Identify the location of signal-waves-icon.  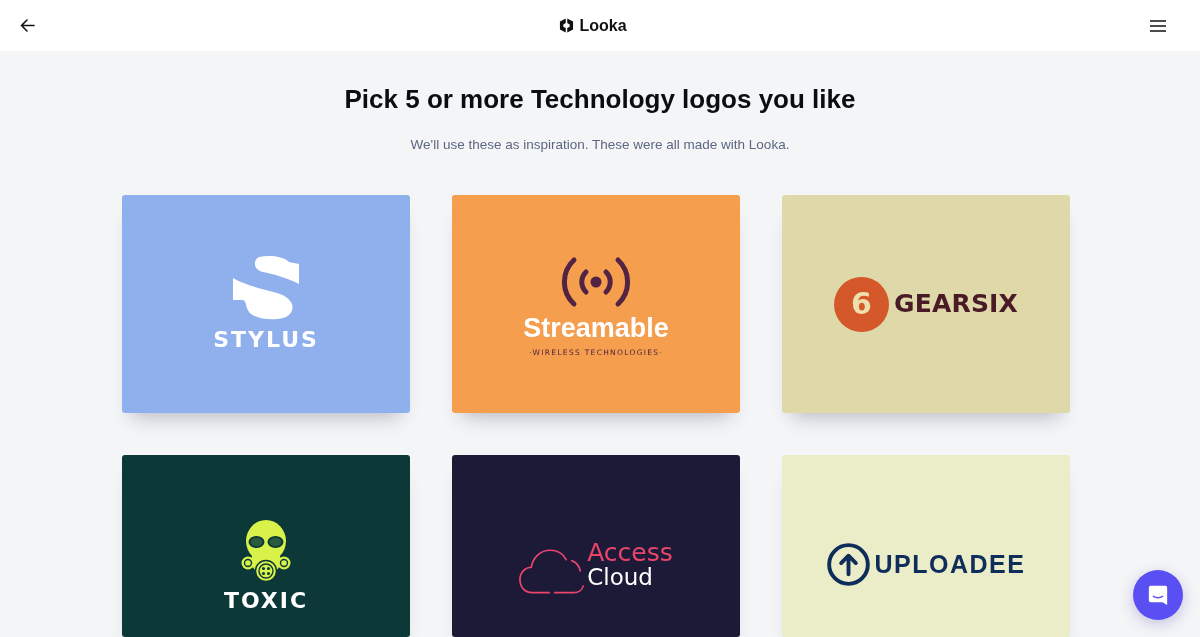
(596, 282).